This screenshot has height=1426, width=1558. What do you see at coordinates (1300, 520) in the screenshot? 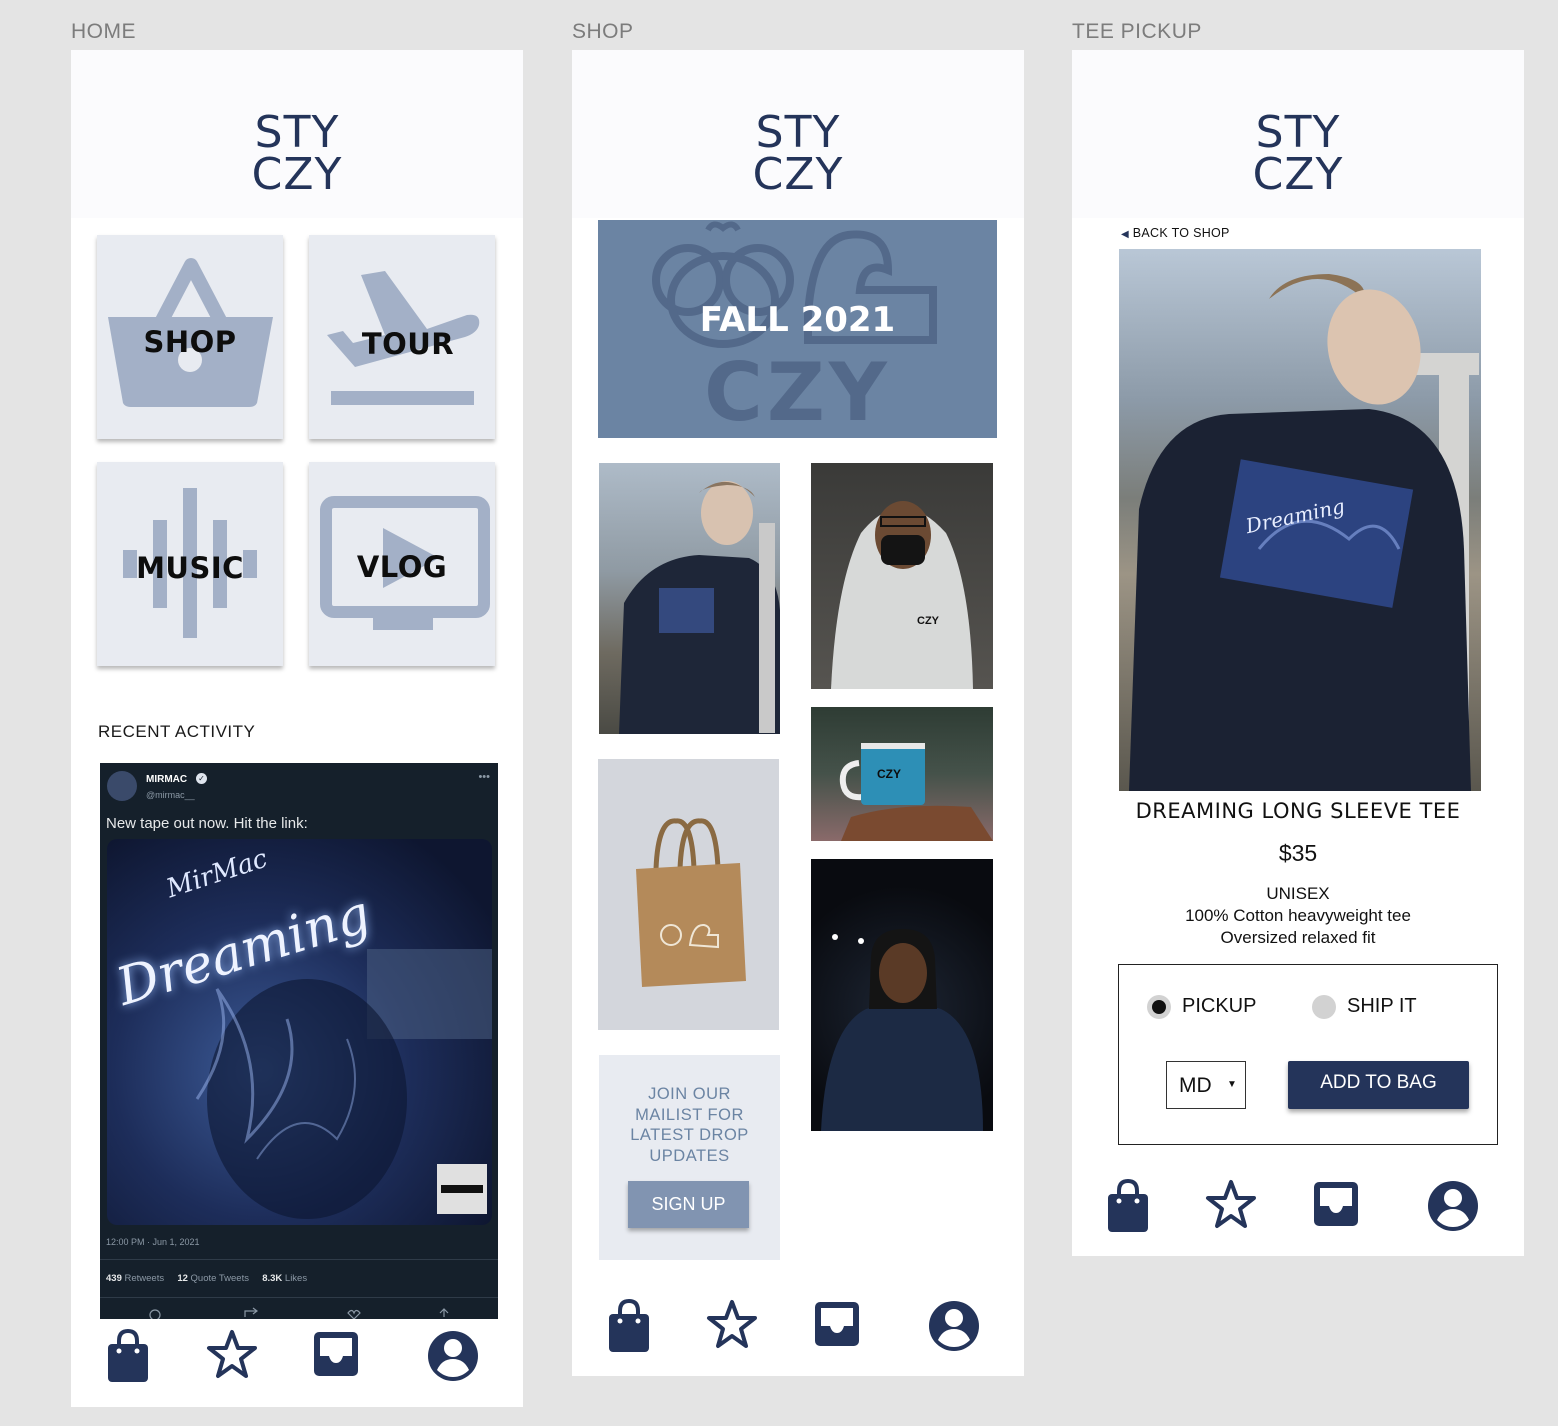
I see `product-image-dreaming-tee: Dreaming` at bounding box center [1300, 520].